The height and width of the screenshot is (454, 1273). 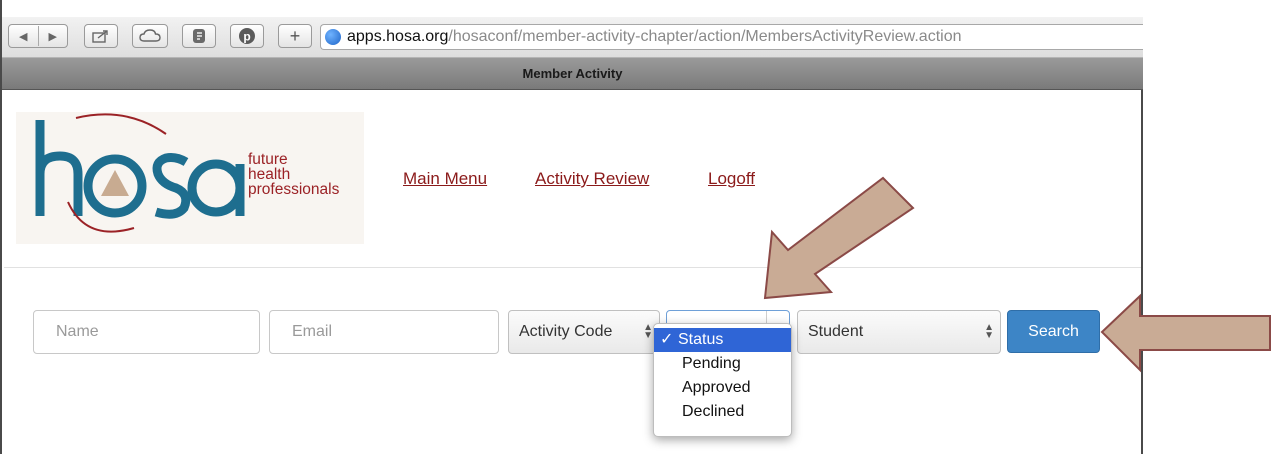 What do you see at coordinates (839, 238) in the screenshot?
I see `annotation-arrow-diagonal` at bounding box center [839, 238].